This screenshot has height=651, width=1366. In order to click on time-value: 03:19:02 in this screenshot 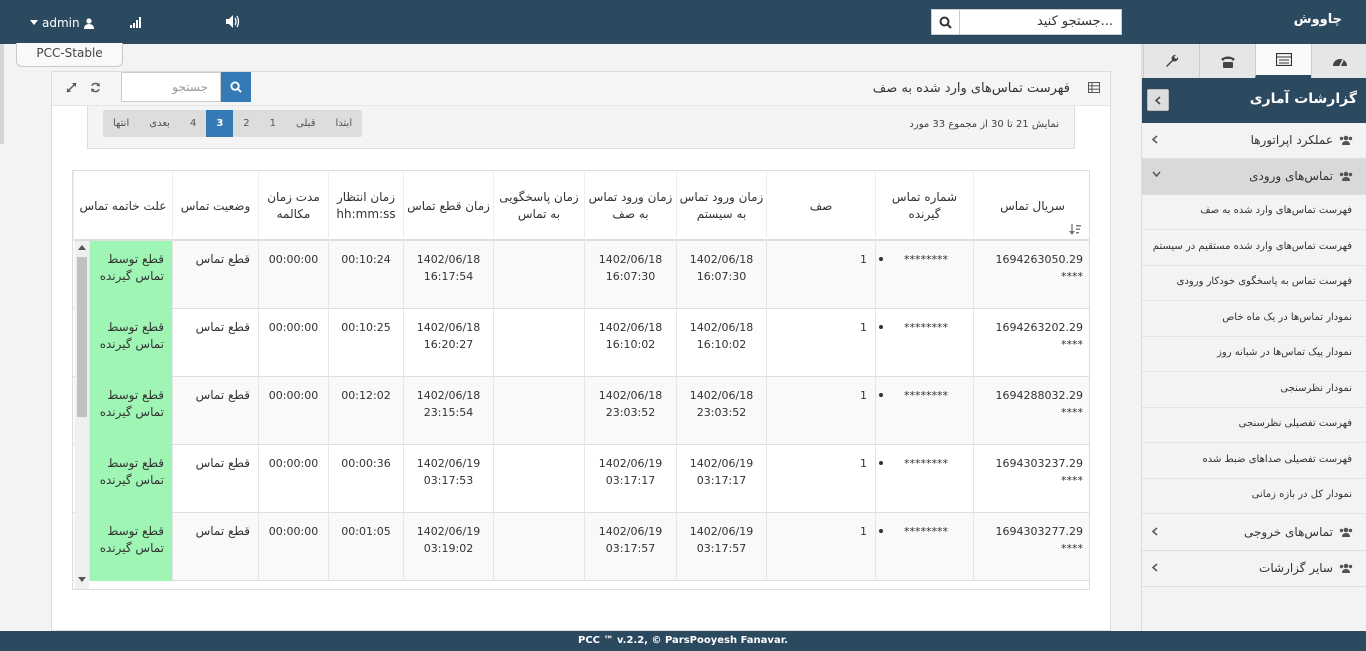, I will do `click(448, 548)`.